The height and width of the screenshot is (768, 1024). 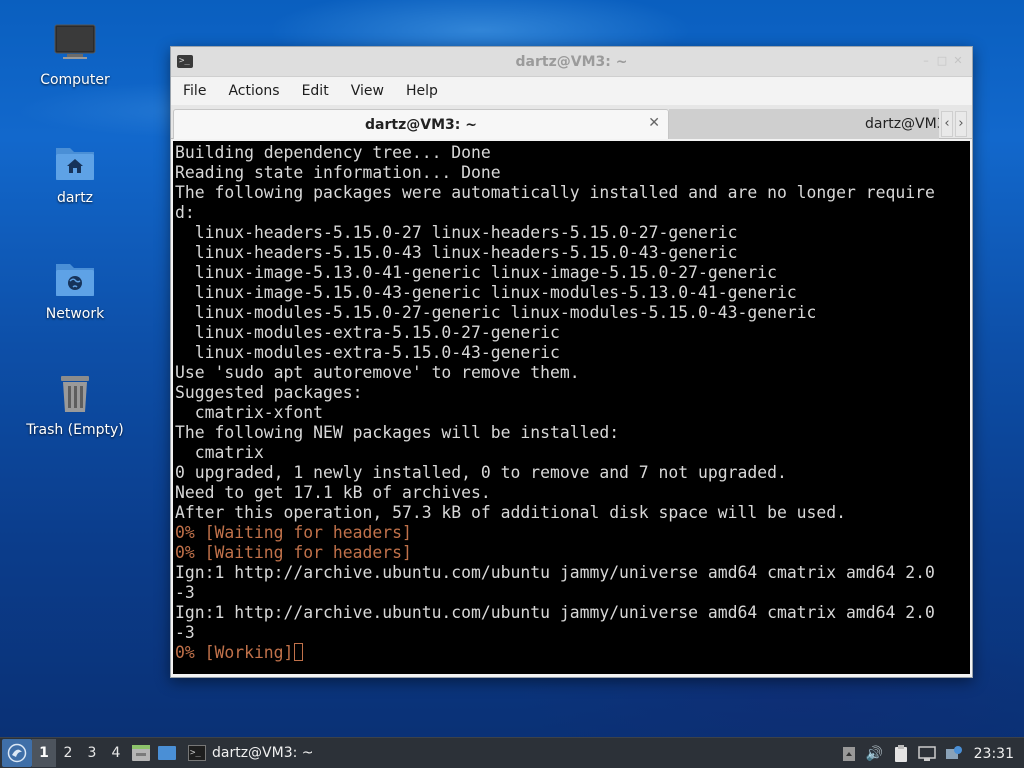 What do you see at coordinates (75, 430) in the screenshot?
I see `desktop-icon-label: Trash (Empty)` at bounding box center [75, 430].